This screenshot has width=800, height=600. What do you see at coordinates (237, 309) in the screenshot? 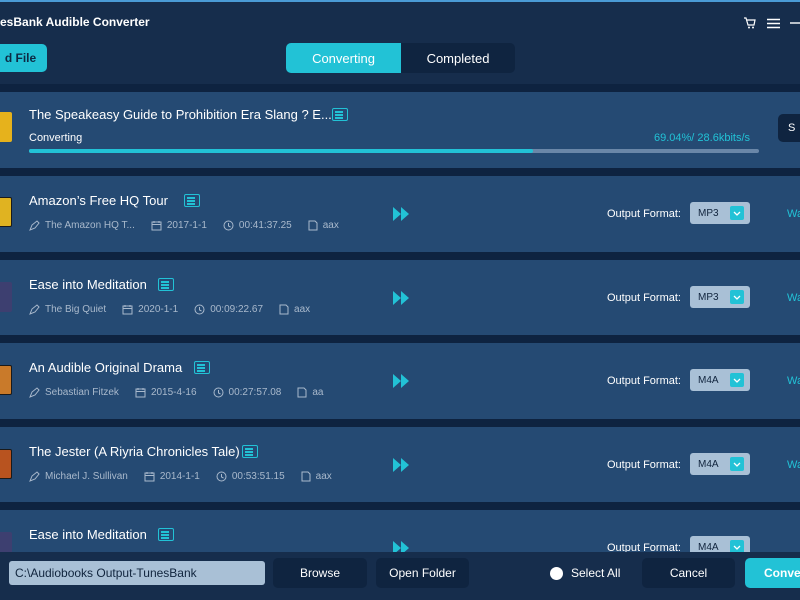
I see `book-duration: 00:09:22.67` at bounding box center [237, 309].